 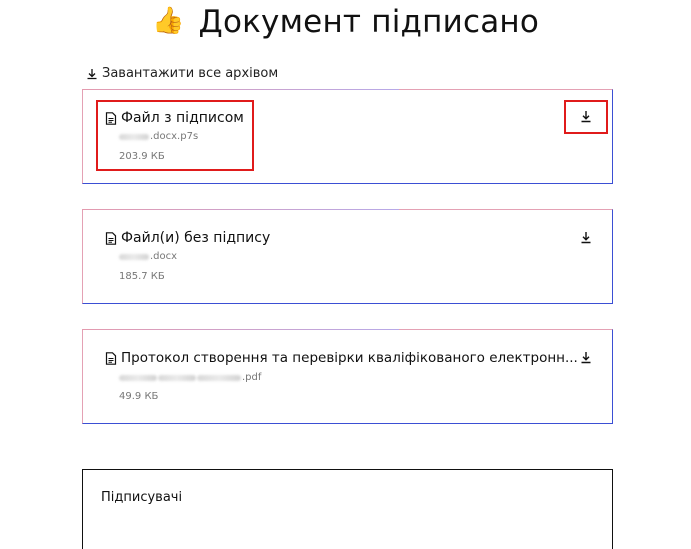 I want to click on file-size: 49.9 КБ, so click(x=139, y=396).